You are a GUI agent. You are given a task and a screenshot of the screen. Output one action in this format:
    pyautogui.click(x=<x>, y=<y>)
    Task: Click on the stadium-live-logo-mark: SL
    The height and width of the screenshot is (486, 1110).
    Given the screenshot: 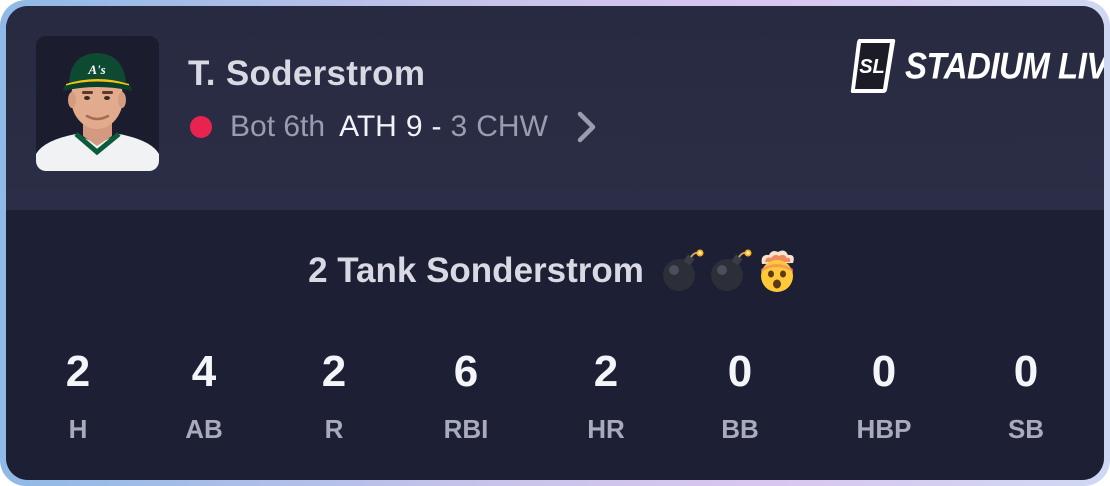 What is the action you would take?
    pyautogui.click(x=873, y=66)
    